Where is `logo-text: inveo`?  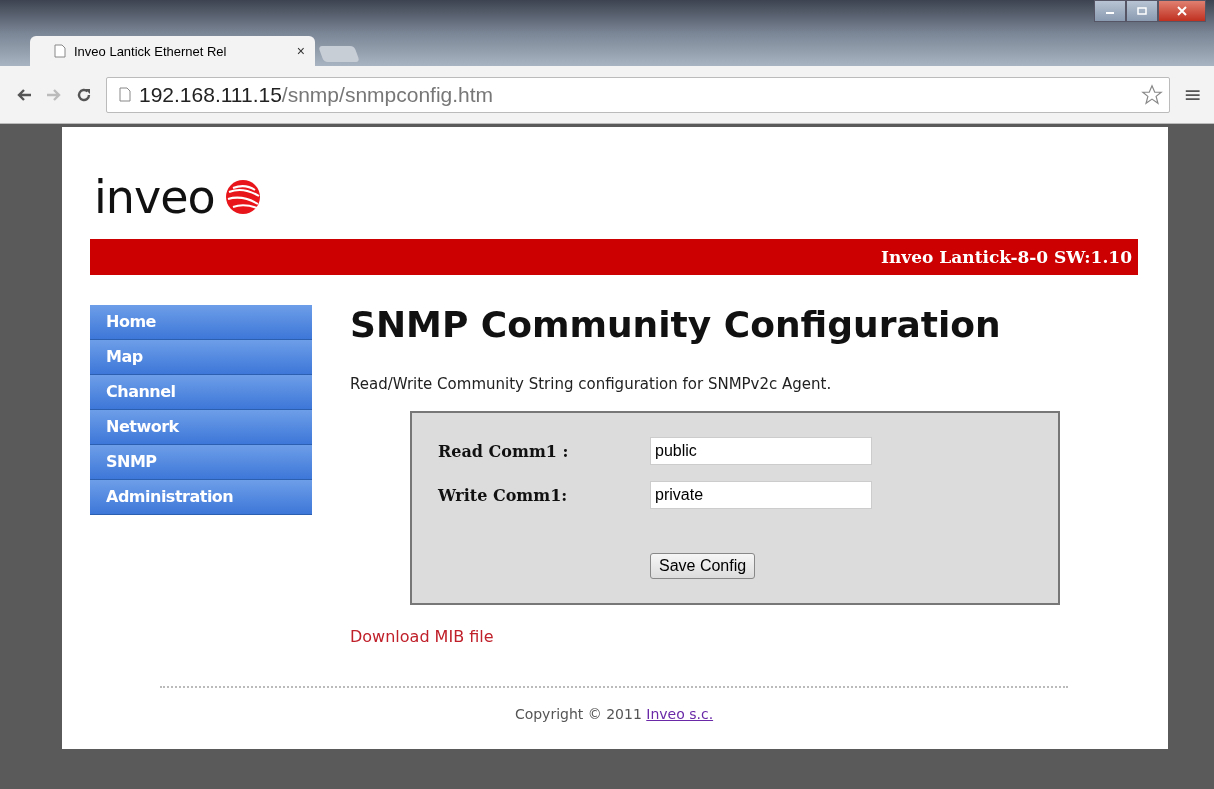 logo-text: inveo is located at coordinates (154, 197).